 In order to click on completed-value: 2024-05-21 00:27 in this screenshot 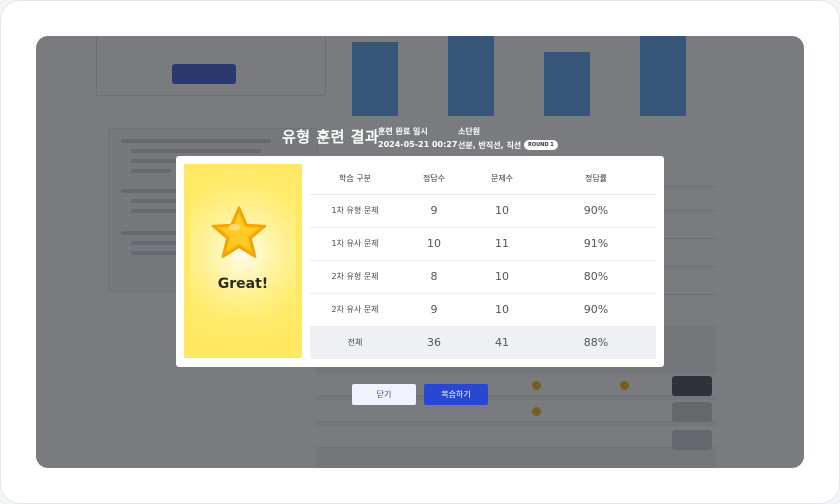, I will do `click(418, 144)`.